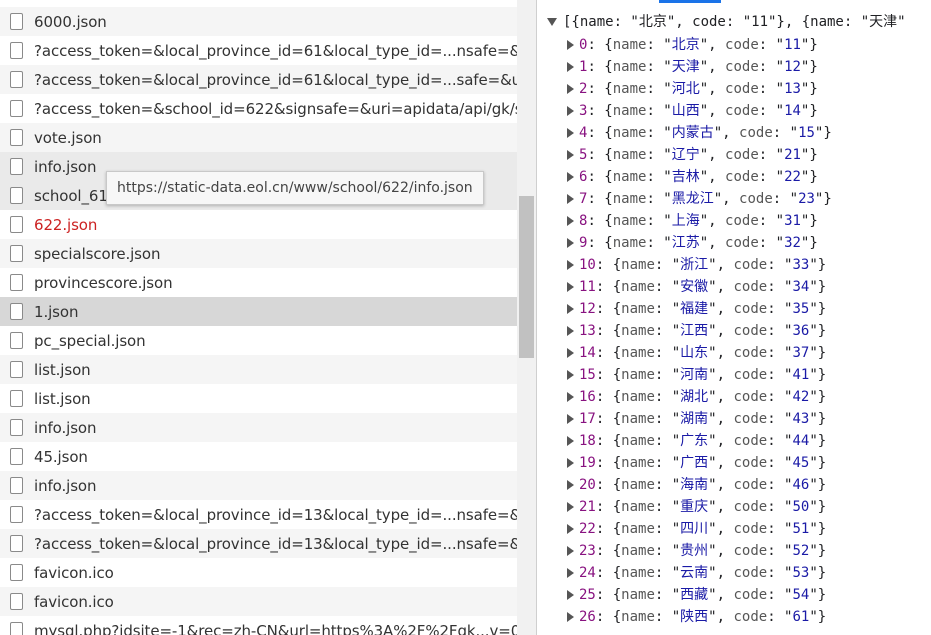  Describe the element at coordinates (726, 22) in the screenshot. I see `json-root-line: [{name: "北京", code: "11"}, {name: "天津"` at that location.